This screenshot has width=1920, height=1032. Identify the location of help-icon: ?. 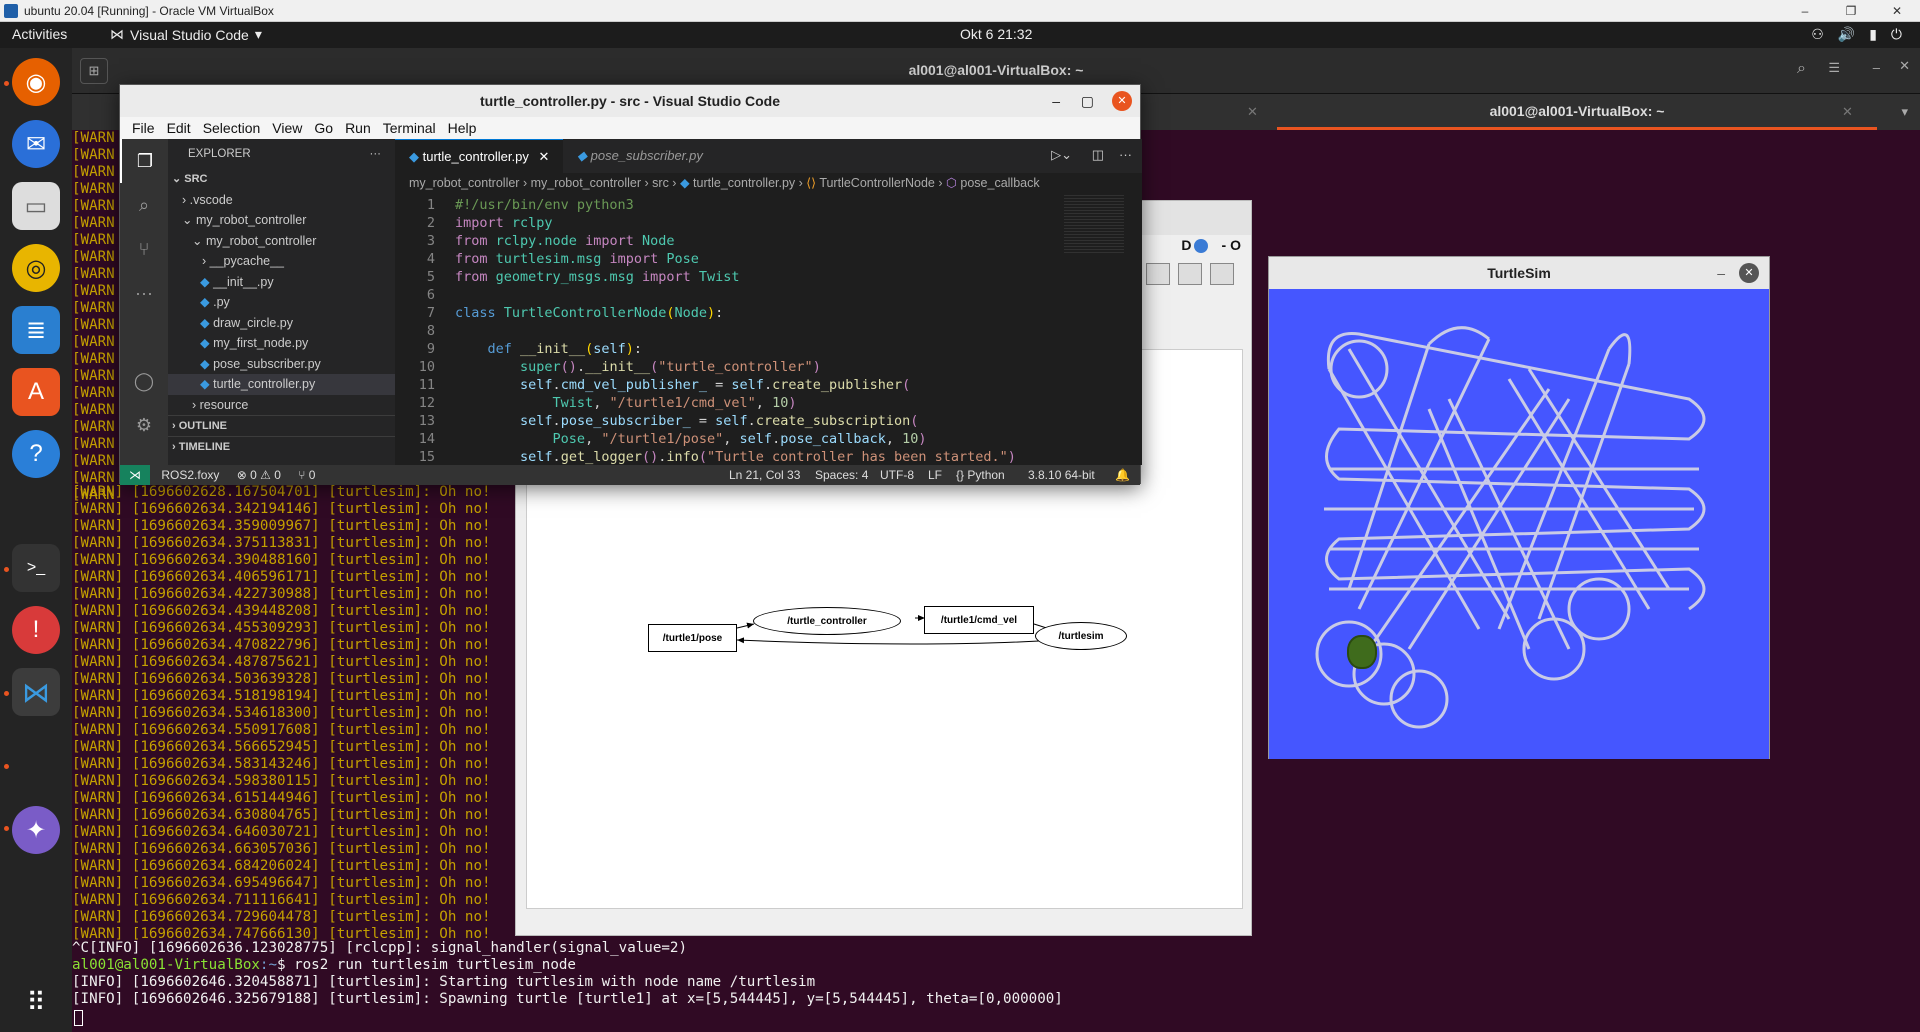
(36, 454).